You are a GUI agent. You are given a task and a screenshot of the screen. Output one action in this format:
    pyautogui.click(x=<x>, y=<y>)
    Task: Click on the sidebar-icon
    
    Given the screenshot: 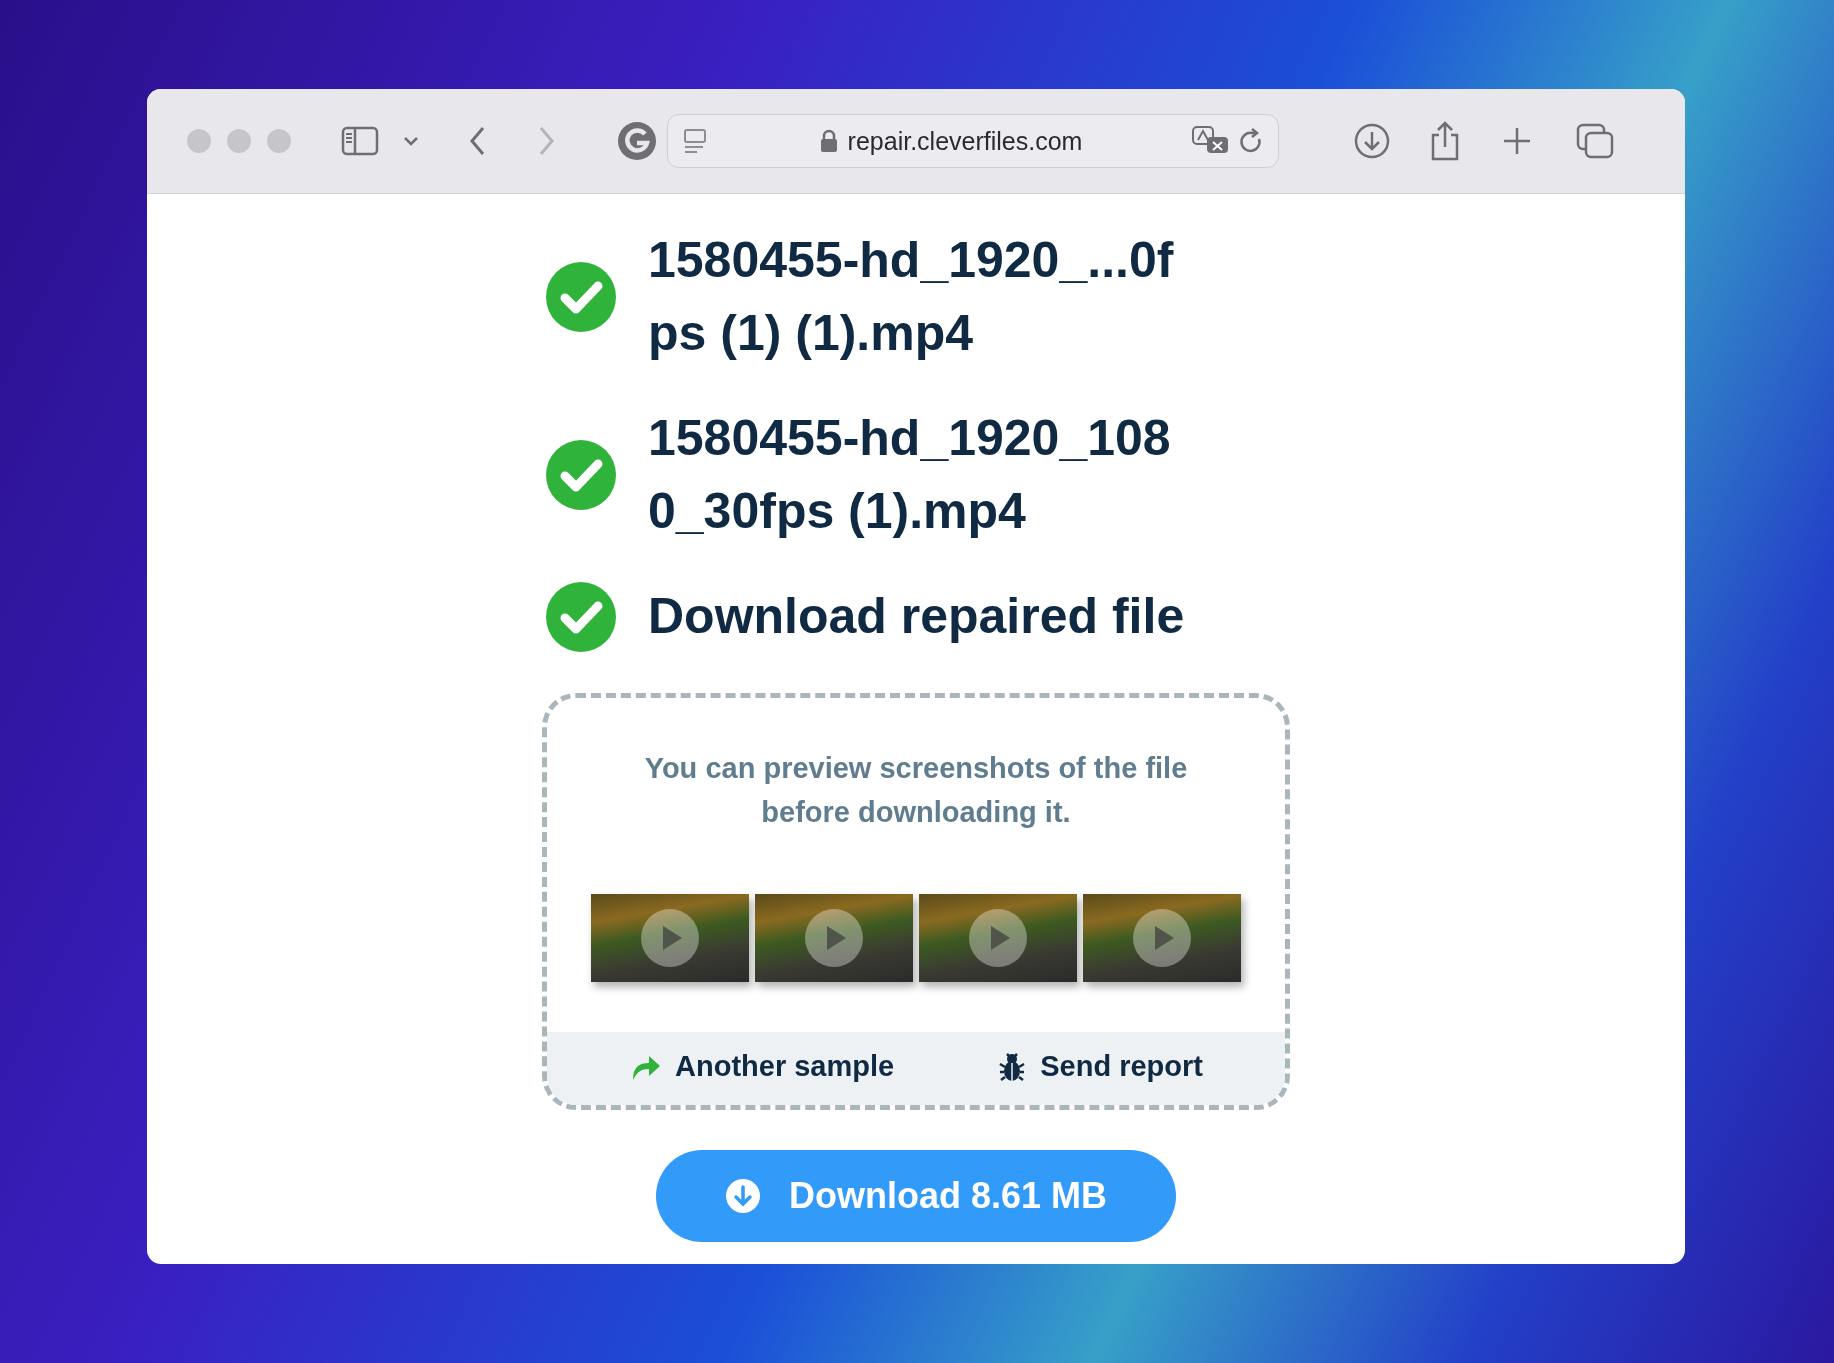 What is the action you would take?
    pyautogui.click(x=360, y=141)
    